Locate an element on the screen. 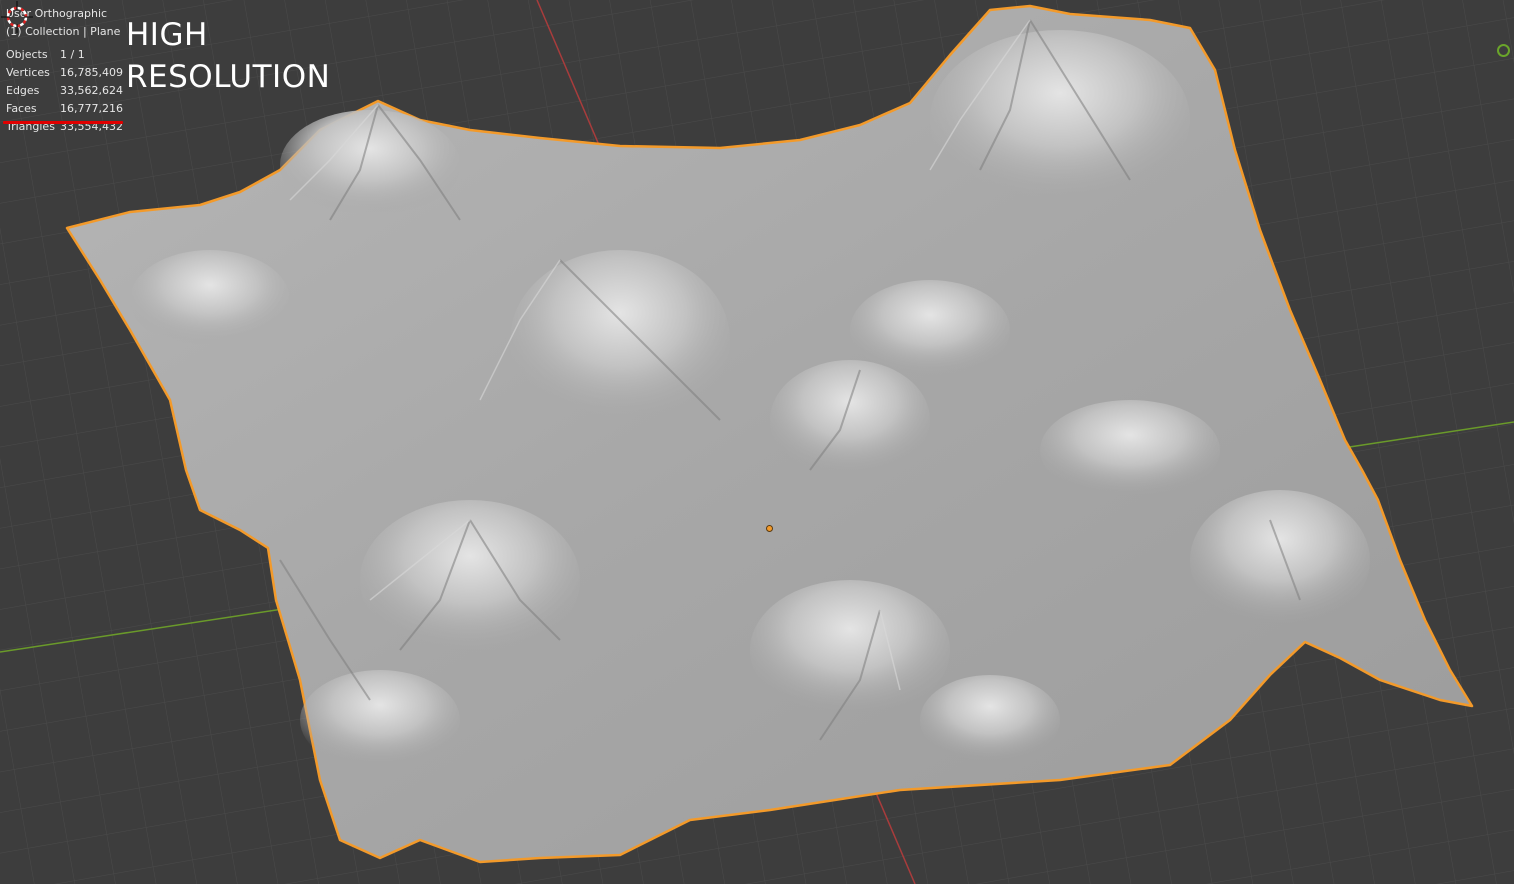 The image size is (1514, 884). stat-value: 33,562,624 is located at coordinates (91, 90).